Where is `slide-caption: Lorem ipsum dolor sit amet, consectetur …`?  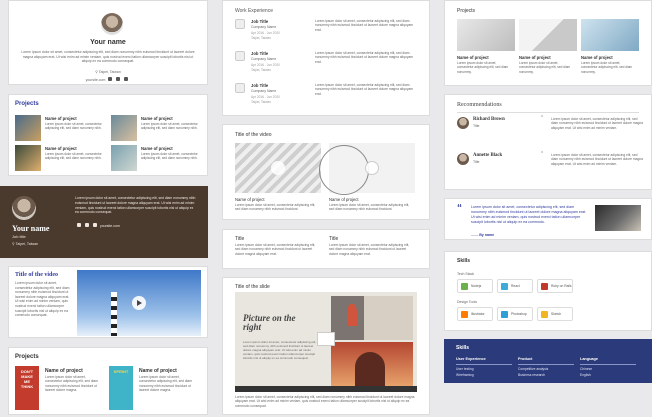 slide-caption: Lorem ipsum dolor sit amet, consectetur … is located at coordinates (325, 401).